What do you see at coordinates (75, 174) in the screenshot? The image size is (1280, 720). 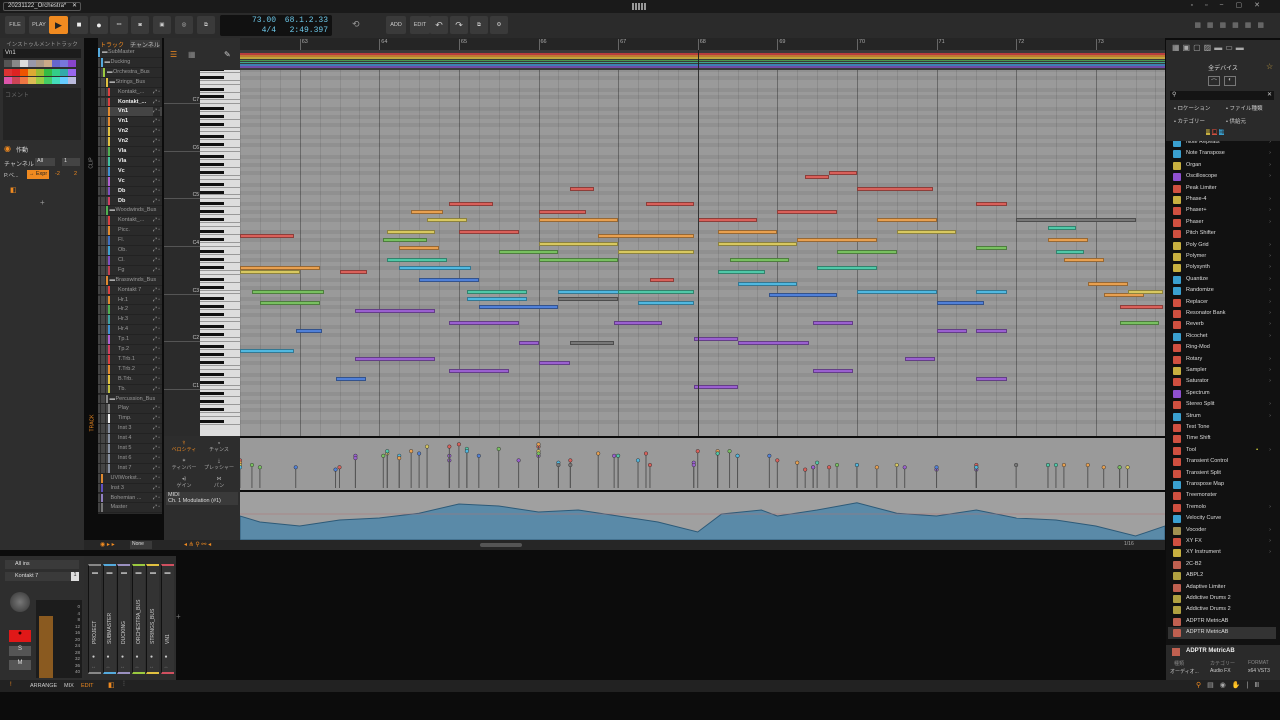 I see `range-high: 2` at bounding box center [75, 174].